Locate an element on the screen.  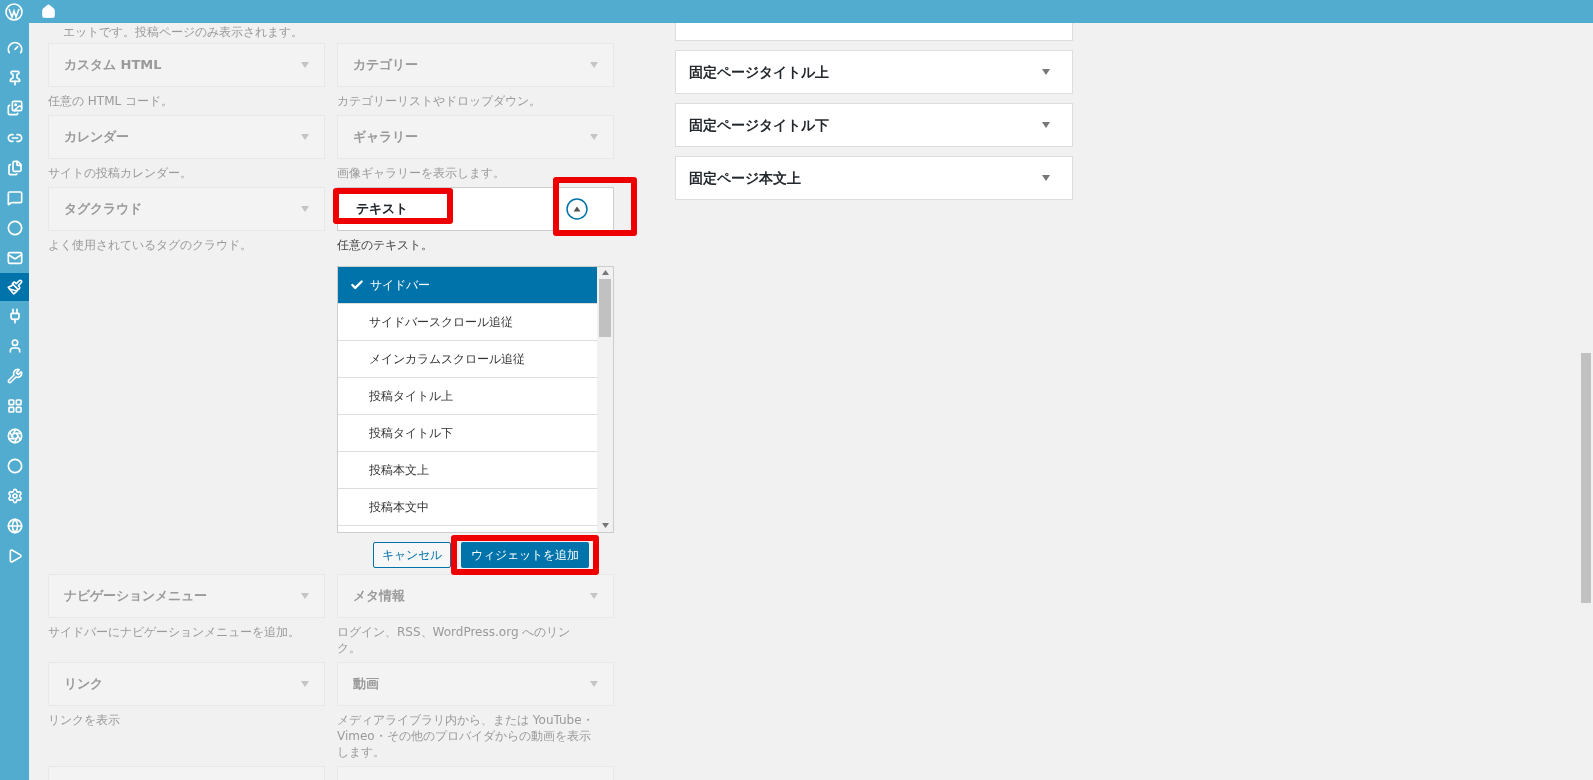
widget-description: よく使用されているタグのクラウド。 is located at coordinates (150, 245).